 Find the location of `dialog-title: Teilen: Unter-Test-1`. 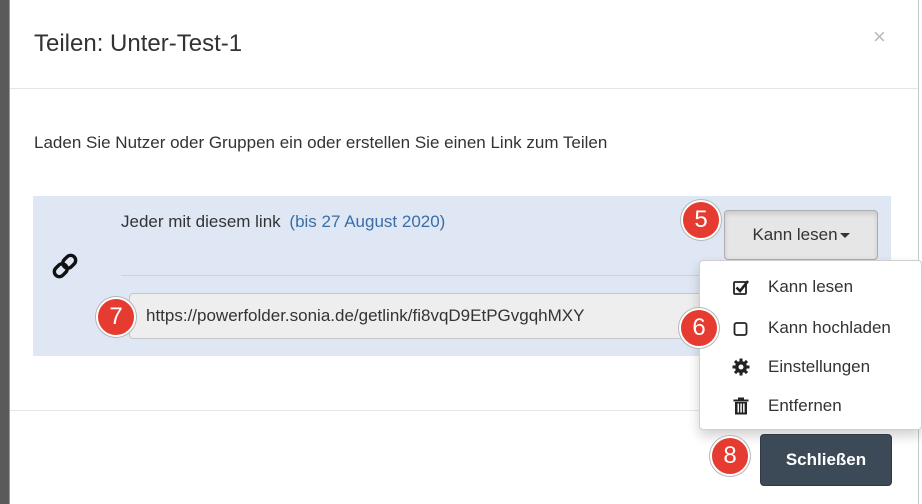

dialog-title: Teilen: Unter-Test-1 is located at coordinates (138, 43).